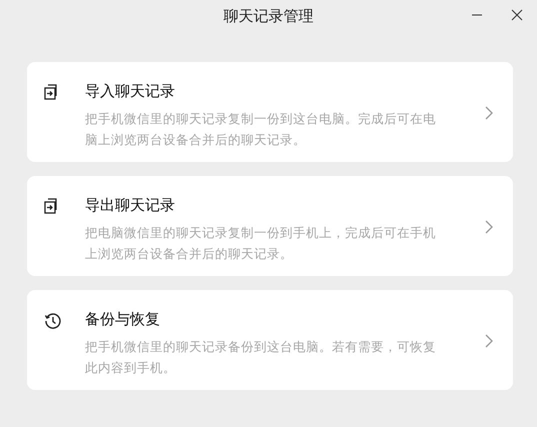 This screenshot has height=427, width=537. Describe the element at coordinates (517, 15) in the screenshot. I see `close-icon` at that location.